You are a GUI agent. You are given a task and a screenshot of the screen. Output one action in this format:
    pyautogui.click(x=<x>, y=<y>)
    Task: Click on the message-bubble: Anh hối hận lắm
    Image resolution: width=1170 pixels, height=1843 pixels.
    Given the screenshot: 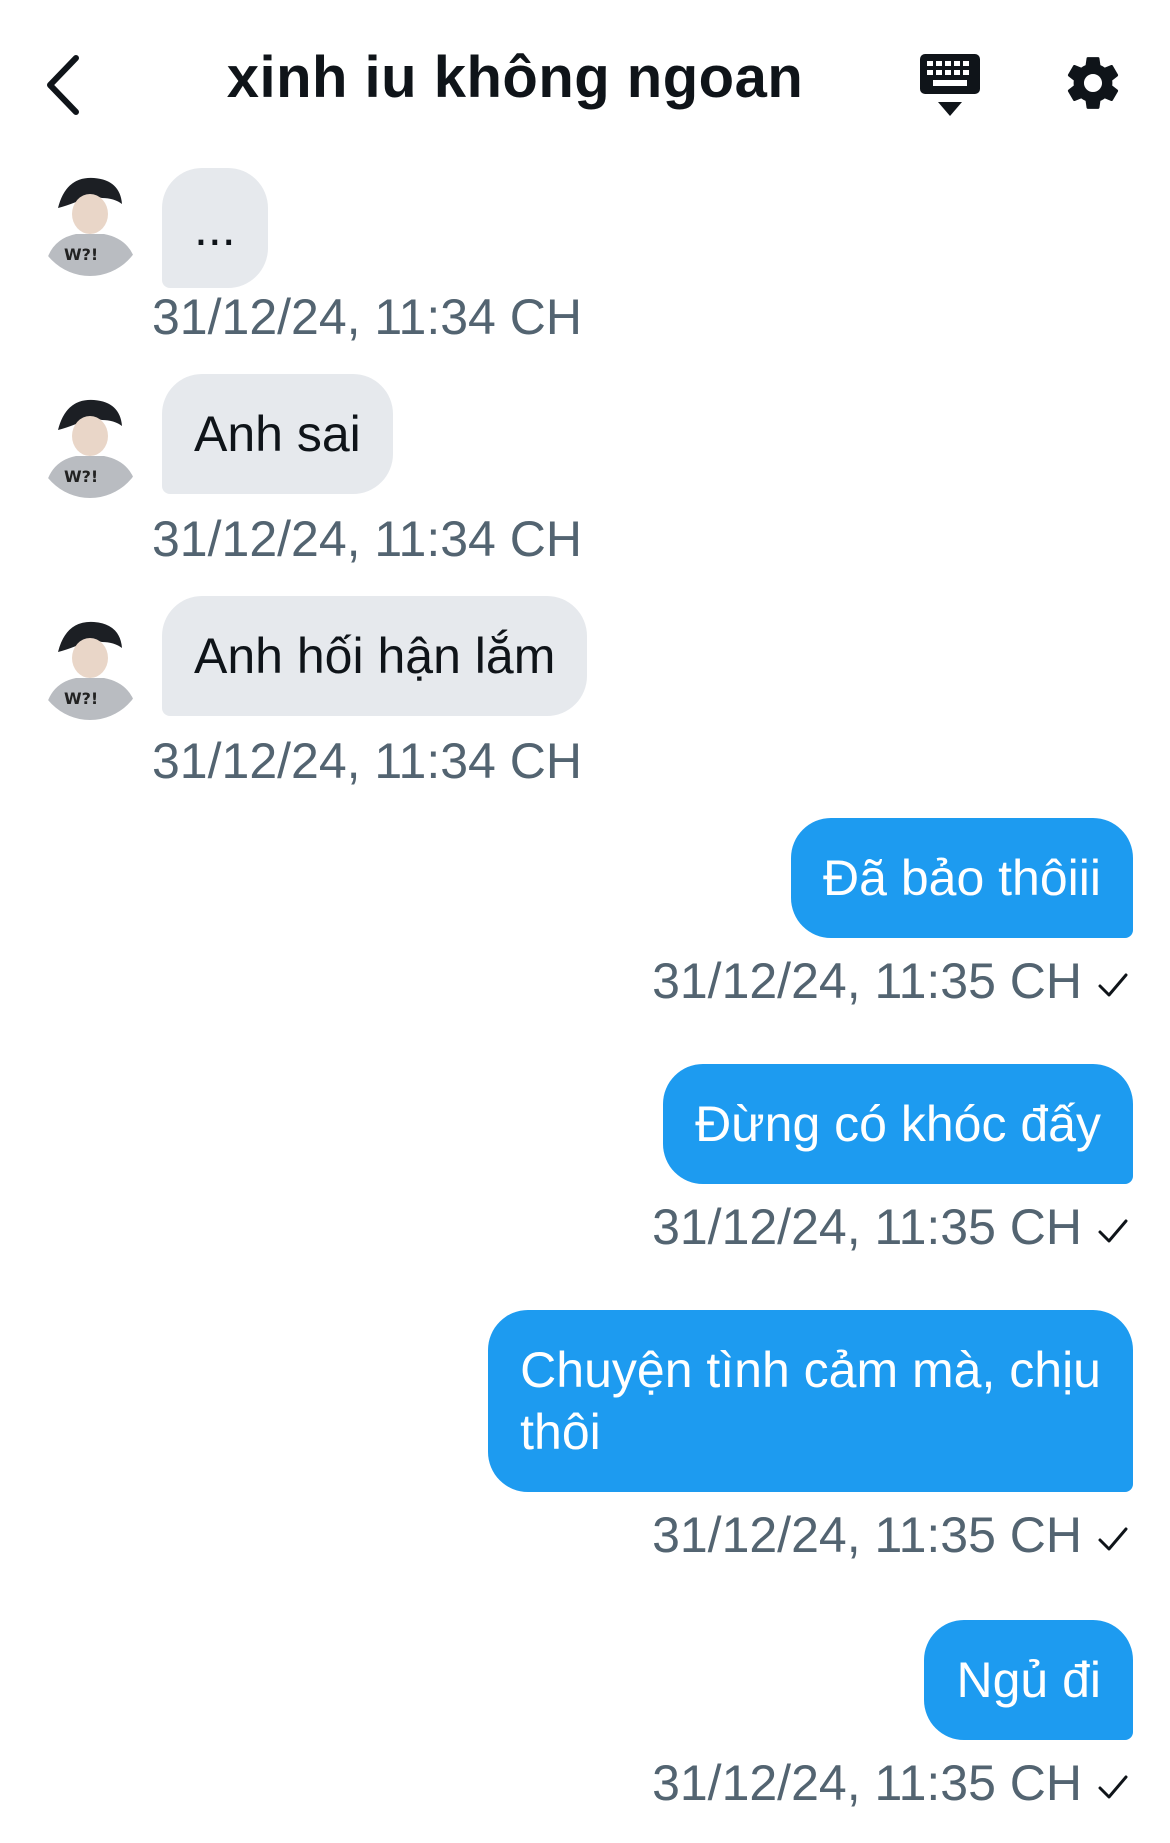 What is the action you would take?
    pyautogui.click(x=375, y=656)
    